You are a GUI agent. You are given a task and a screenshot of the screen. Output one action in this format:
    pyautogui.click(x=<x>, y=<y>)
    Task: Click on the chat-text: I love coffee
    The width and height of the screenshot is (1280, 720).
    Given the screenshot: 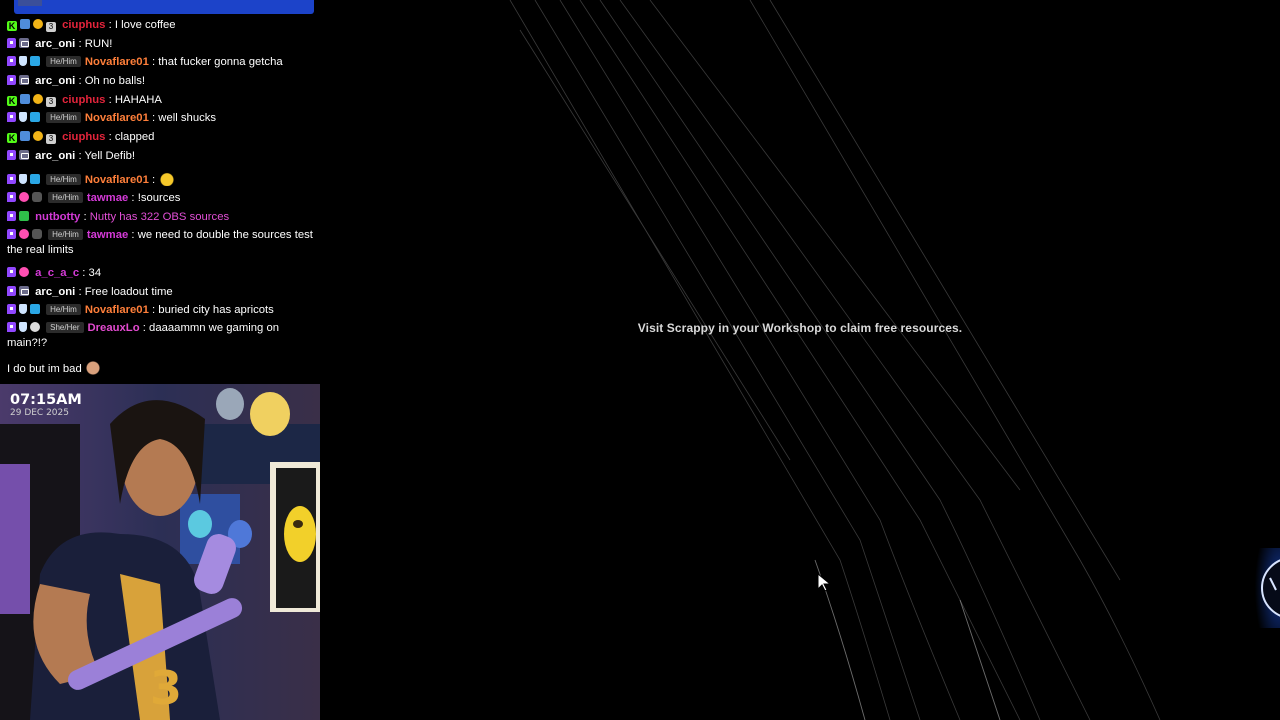 What is the action you would take?
    pyautogui.click(x=145, y=25)
    